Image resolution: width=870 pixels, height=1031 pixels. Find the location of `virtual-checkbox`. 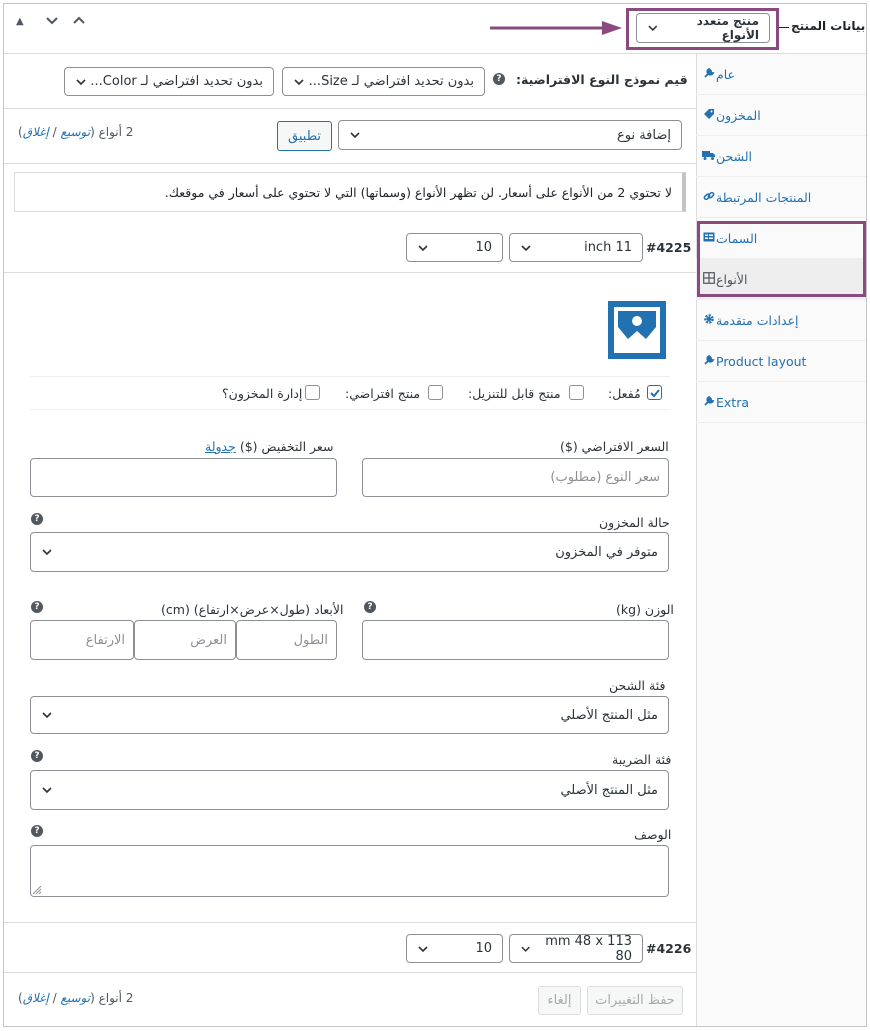

virtual-checkbox is located at coordinates (435, 392).